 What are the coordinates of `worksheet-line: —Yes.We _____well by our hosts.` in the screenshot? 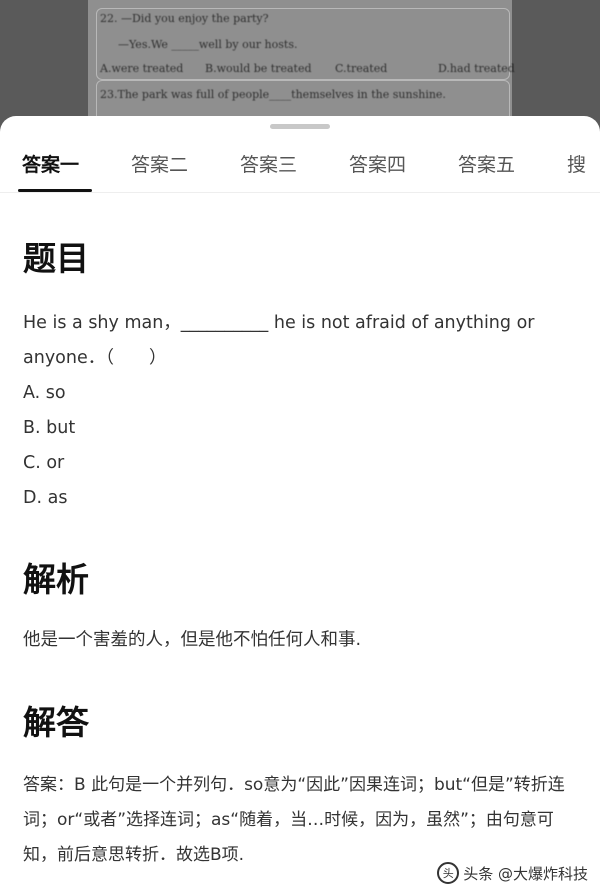 It's located at (208, 44).